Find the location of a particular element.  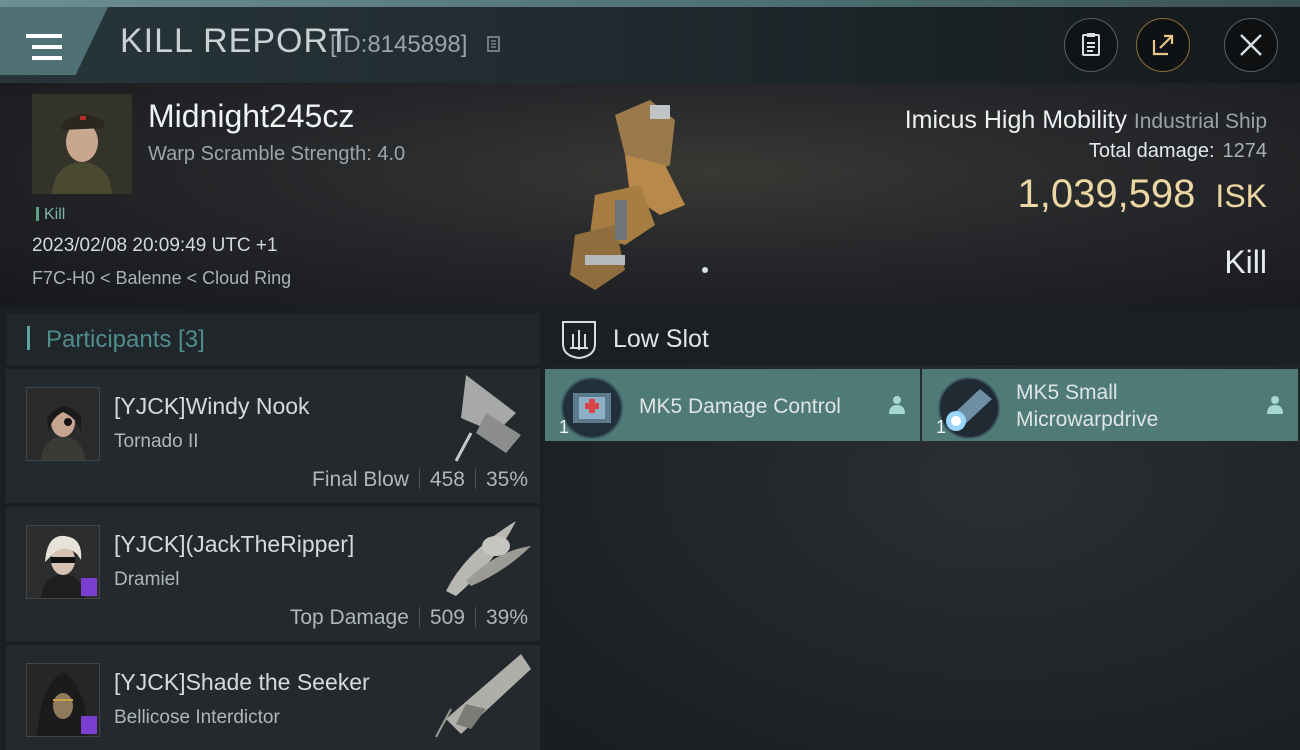

total-damage-value: 1274 is located at coordinates (1245, 151).